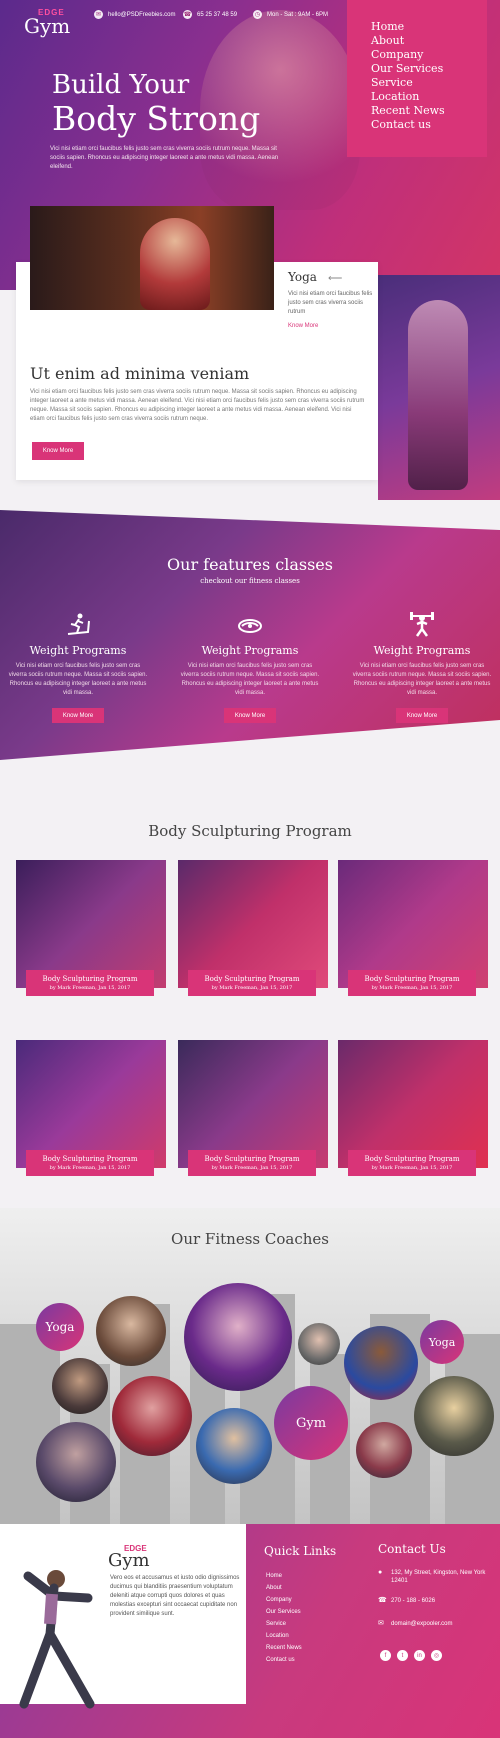 Image resolution: width=500 pixels, height=1738 pixels. I want to click on linkedin-icon: in, so click(419, 1655).